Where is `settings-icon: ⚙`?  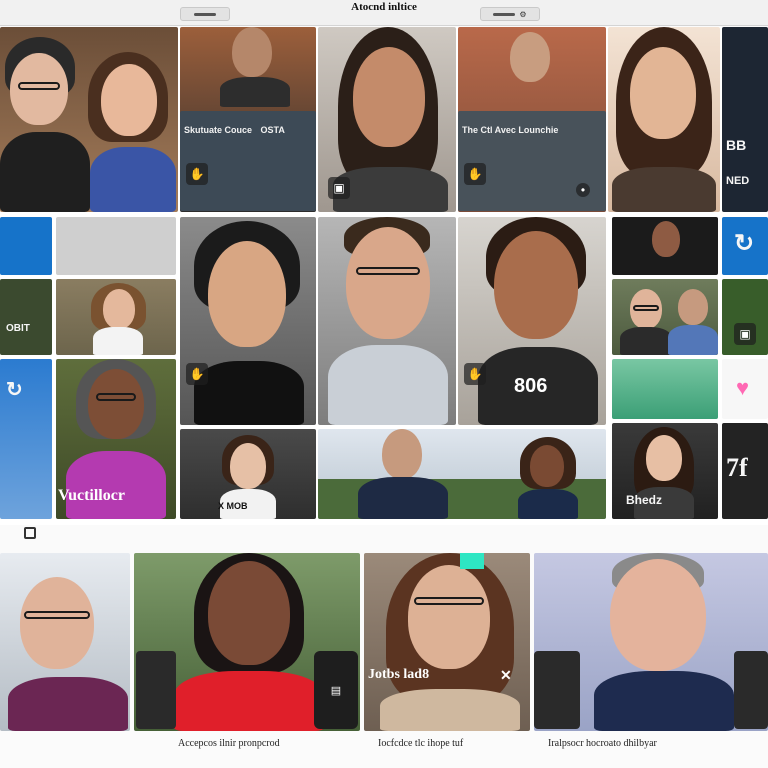
settings-icon: ⚙ is located at coordinates (523, 14).